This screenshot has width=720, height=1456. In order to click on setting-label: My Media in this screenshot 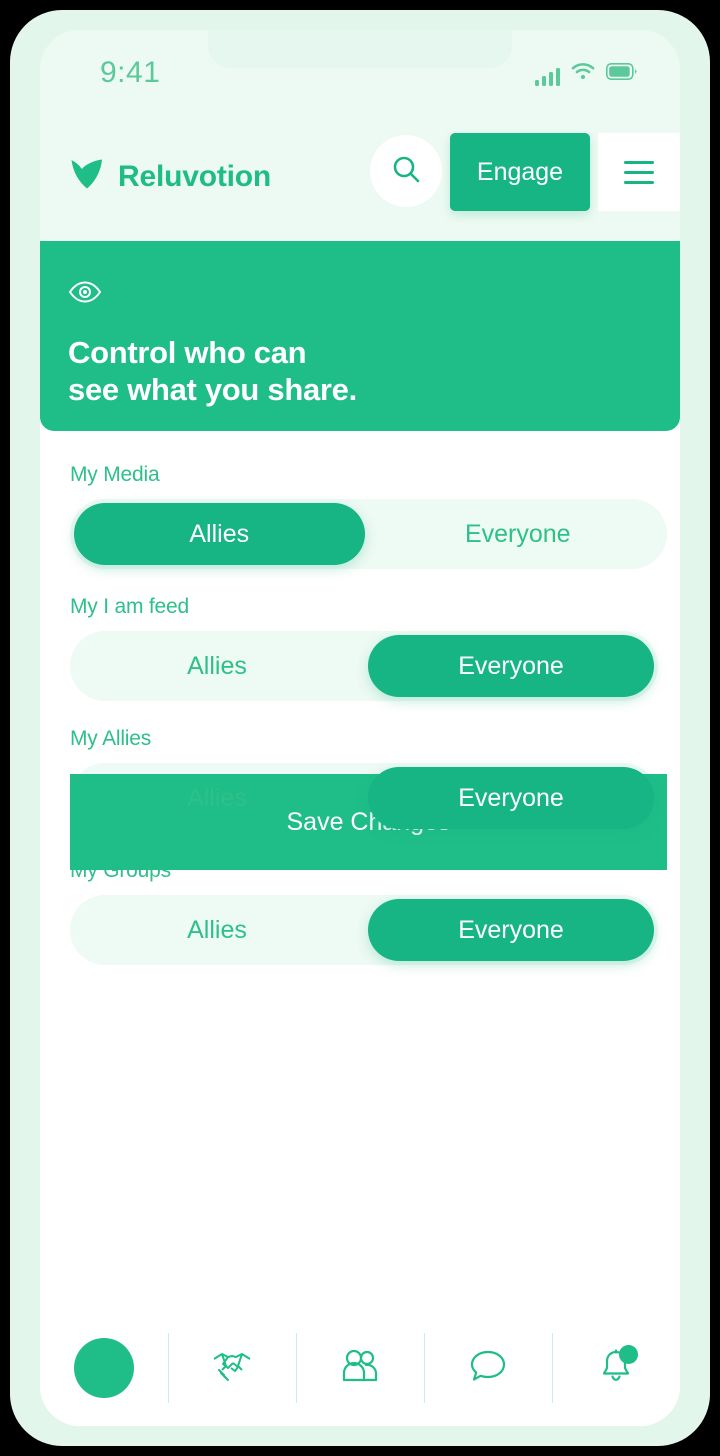, I will do `click(115, 474)`.